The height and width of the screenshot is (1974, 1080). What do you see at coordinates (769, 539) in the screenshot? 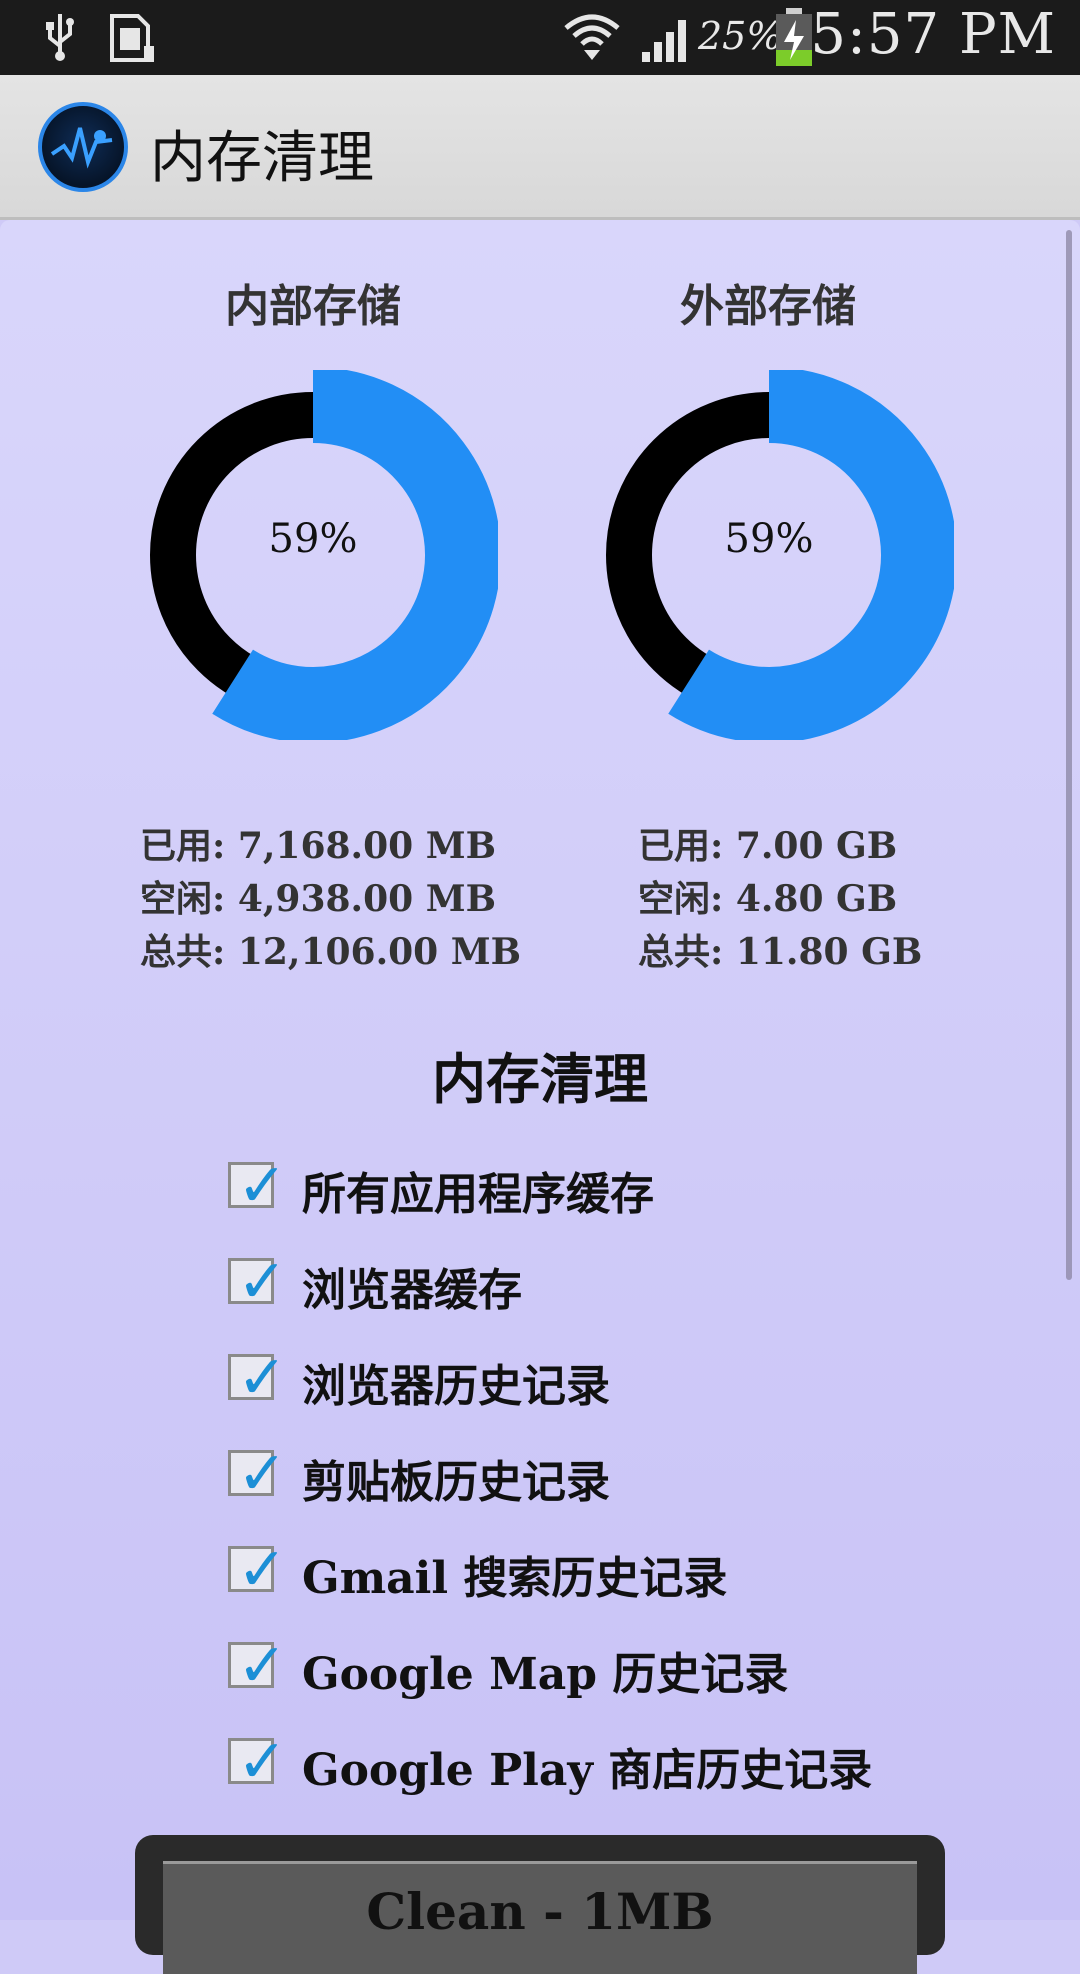
I see `external-percent-label: 59%` at bounding box center [769, 539].